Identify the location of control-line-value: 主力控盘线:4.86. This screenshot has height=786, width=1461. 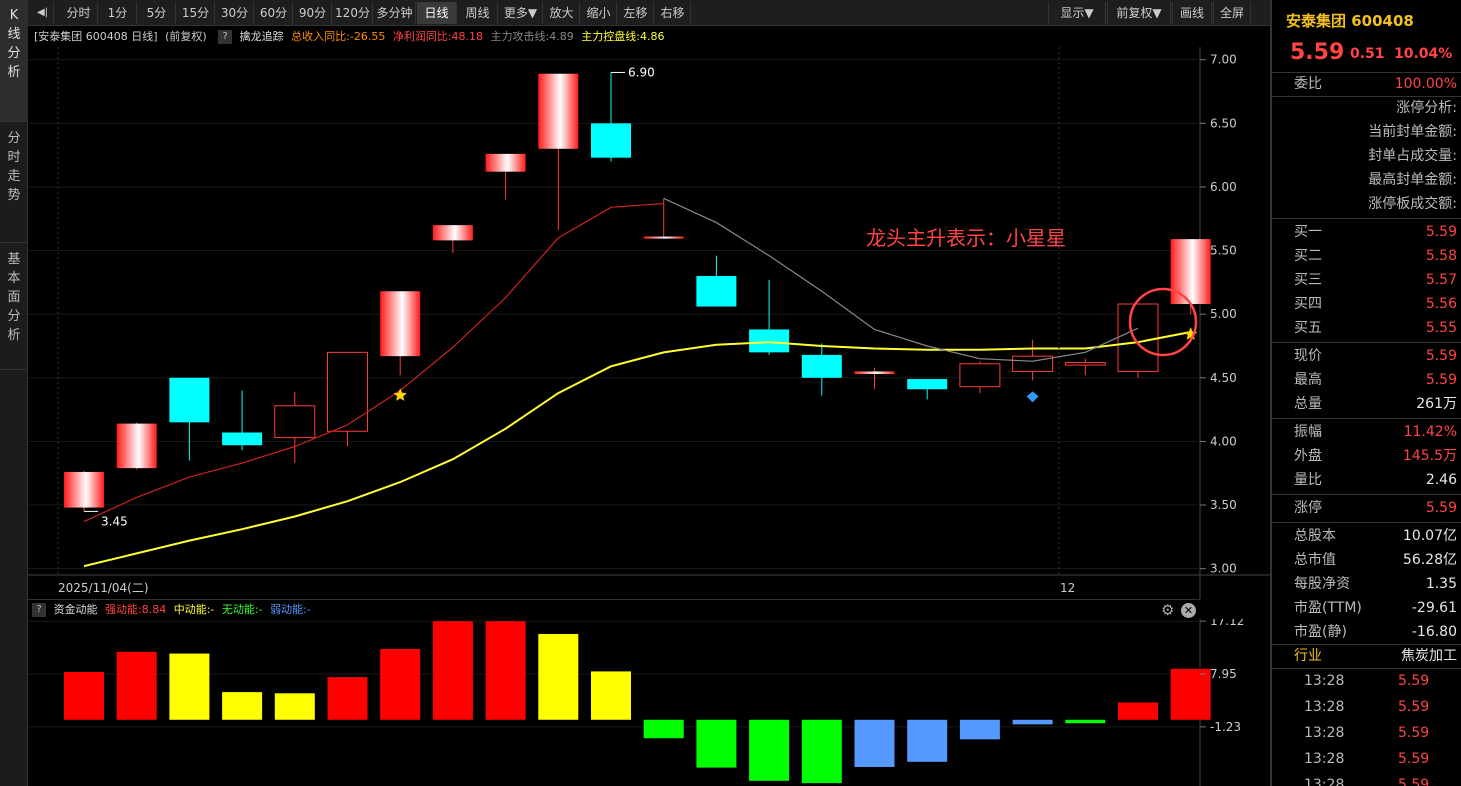
(623, 36).